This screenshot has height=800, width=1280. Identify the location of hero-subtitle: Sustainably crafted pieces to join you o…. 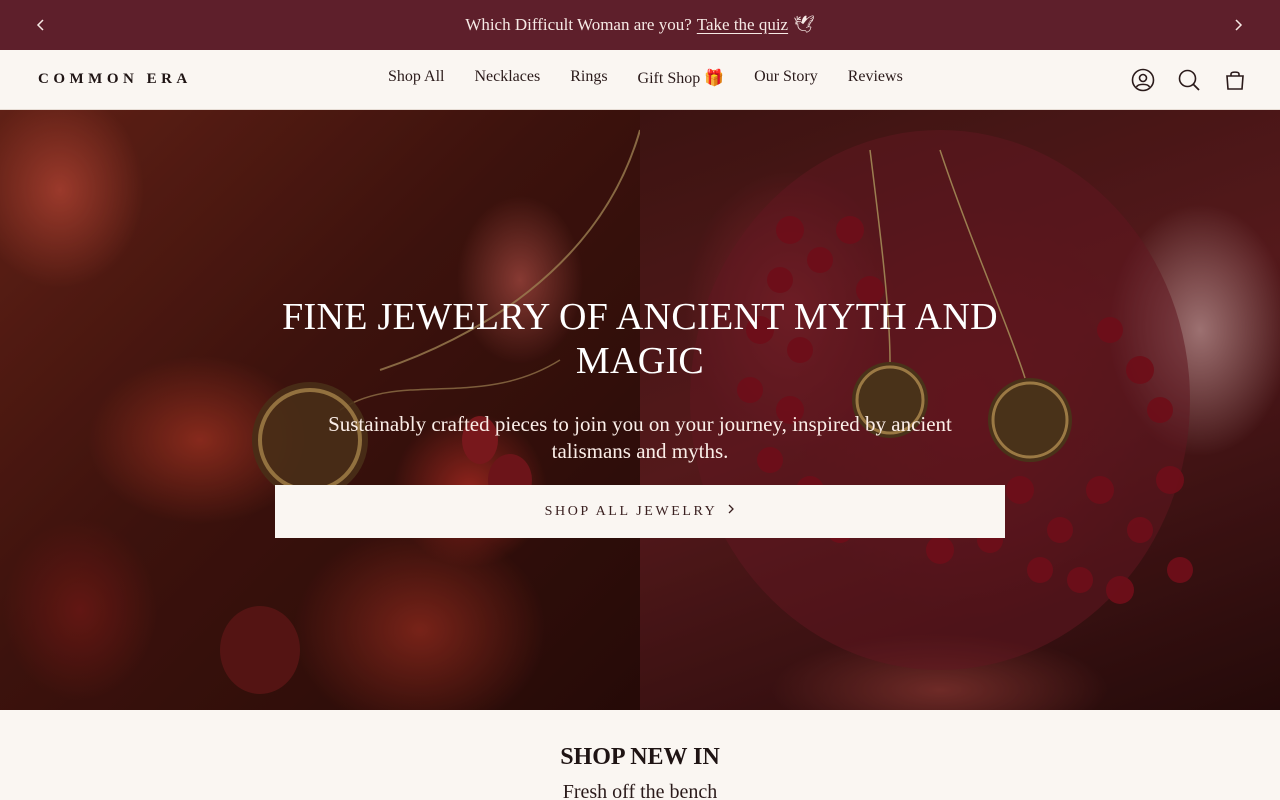
(640, 437).